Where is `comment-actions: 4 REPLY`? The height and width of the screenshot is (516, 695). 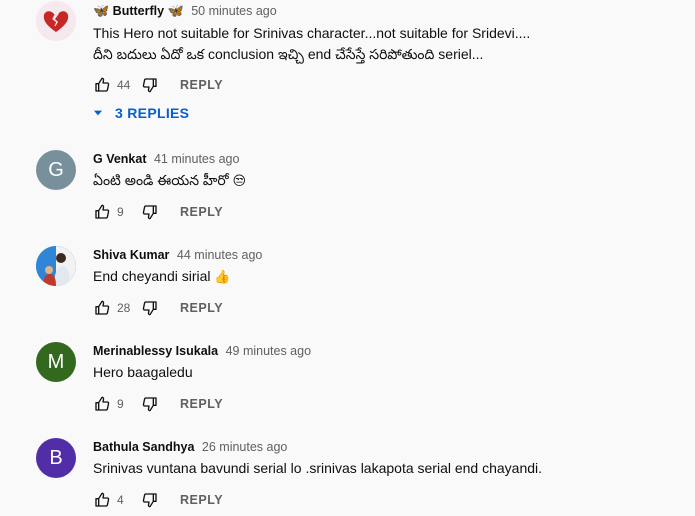 comment-actions: 4 REPLY is located at coordinates (158, 500).